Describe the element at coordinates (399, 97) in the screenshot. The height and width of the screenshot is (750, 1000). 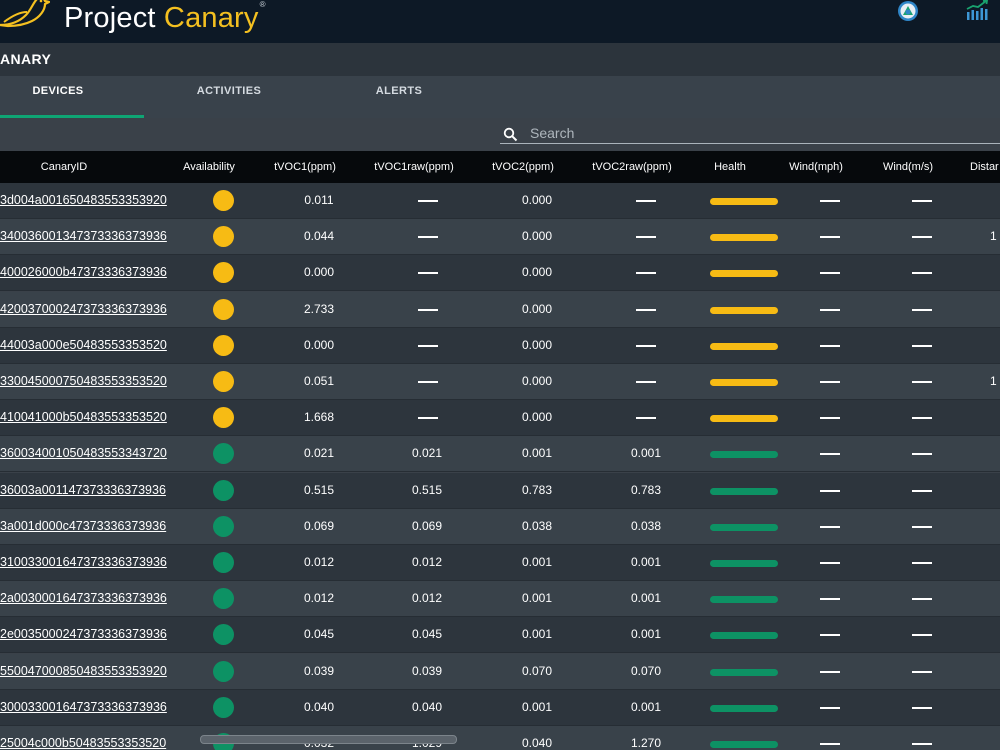
I see `tab-alerts: ALERTS` at that location.